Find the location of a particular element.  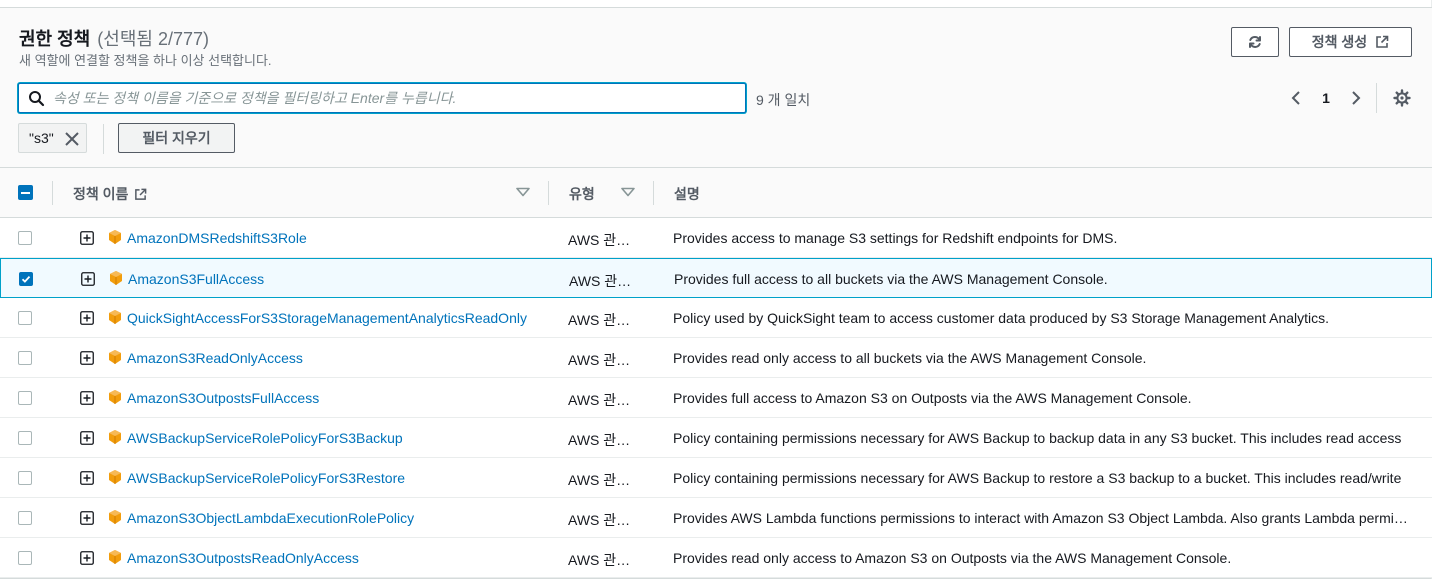

table-header: 정책 이름 유형 설명 is located at coordinates (716, 193).